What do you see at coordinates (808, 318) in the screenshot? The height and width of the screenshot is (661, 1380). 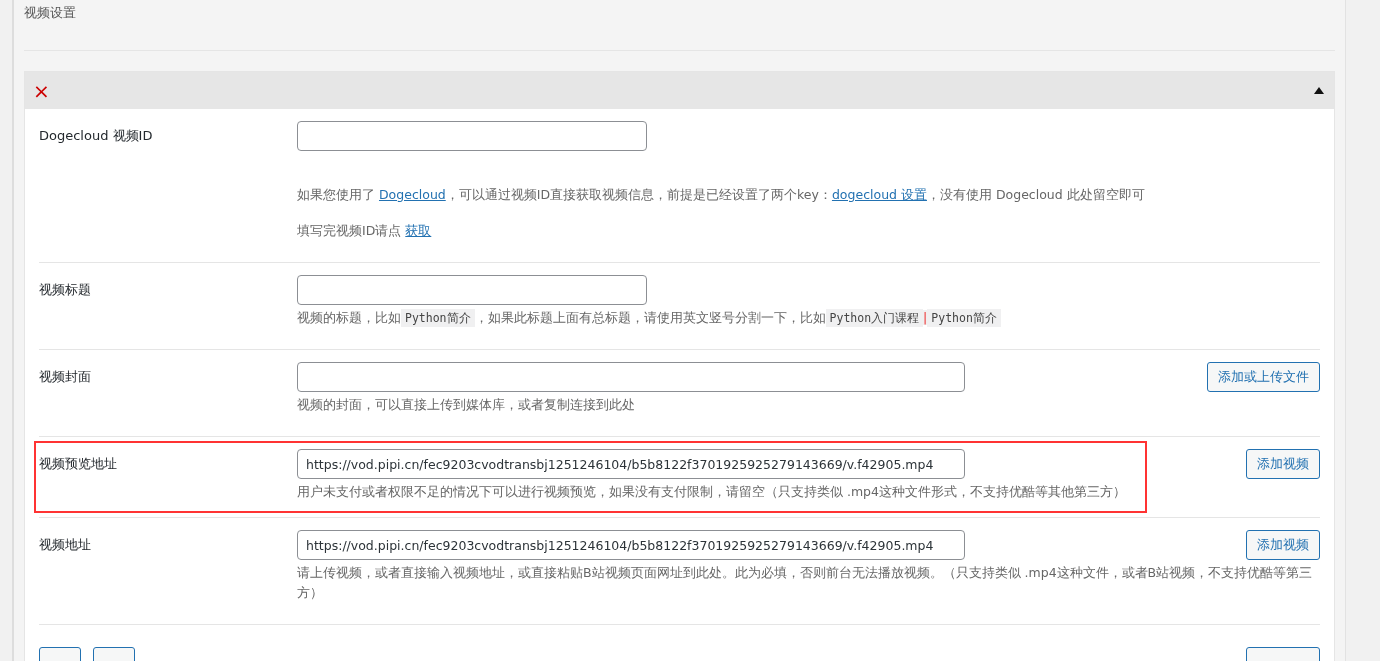 I see `field-description: 视频的标题，比如 Python简介 ，如果此标题上面有总标题，请使用英文竖号分割一下，比如 Python入门课程 | Python简介` at bounding box center [808, 318].